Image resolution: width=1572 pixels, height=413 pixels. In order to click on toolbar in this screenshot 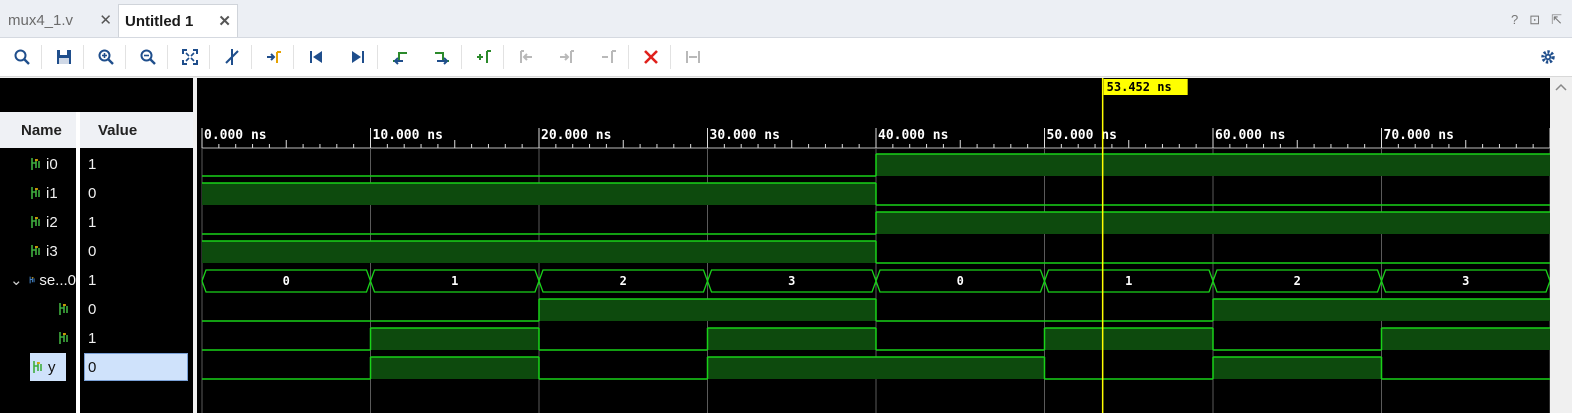, I will do `click(786, 57)`.